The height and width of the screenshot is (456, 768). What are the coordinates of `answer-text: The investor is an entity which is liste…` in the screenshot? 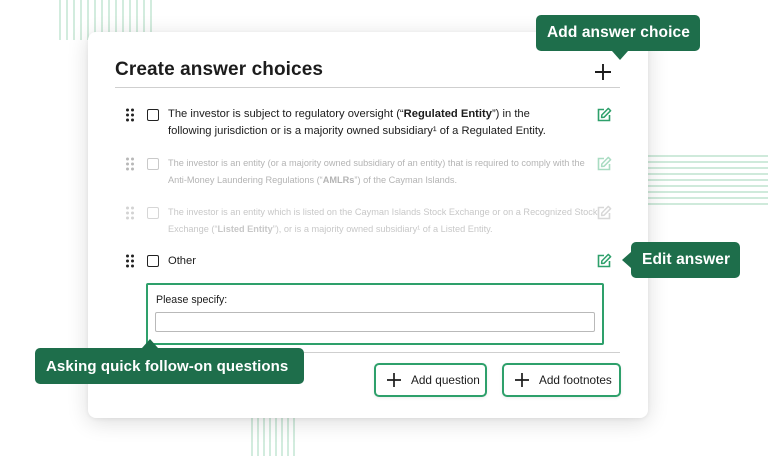 It's located at (383, 220).